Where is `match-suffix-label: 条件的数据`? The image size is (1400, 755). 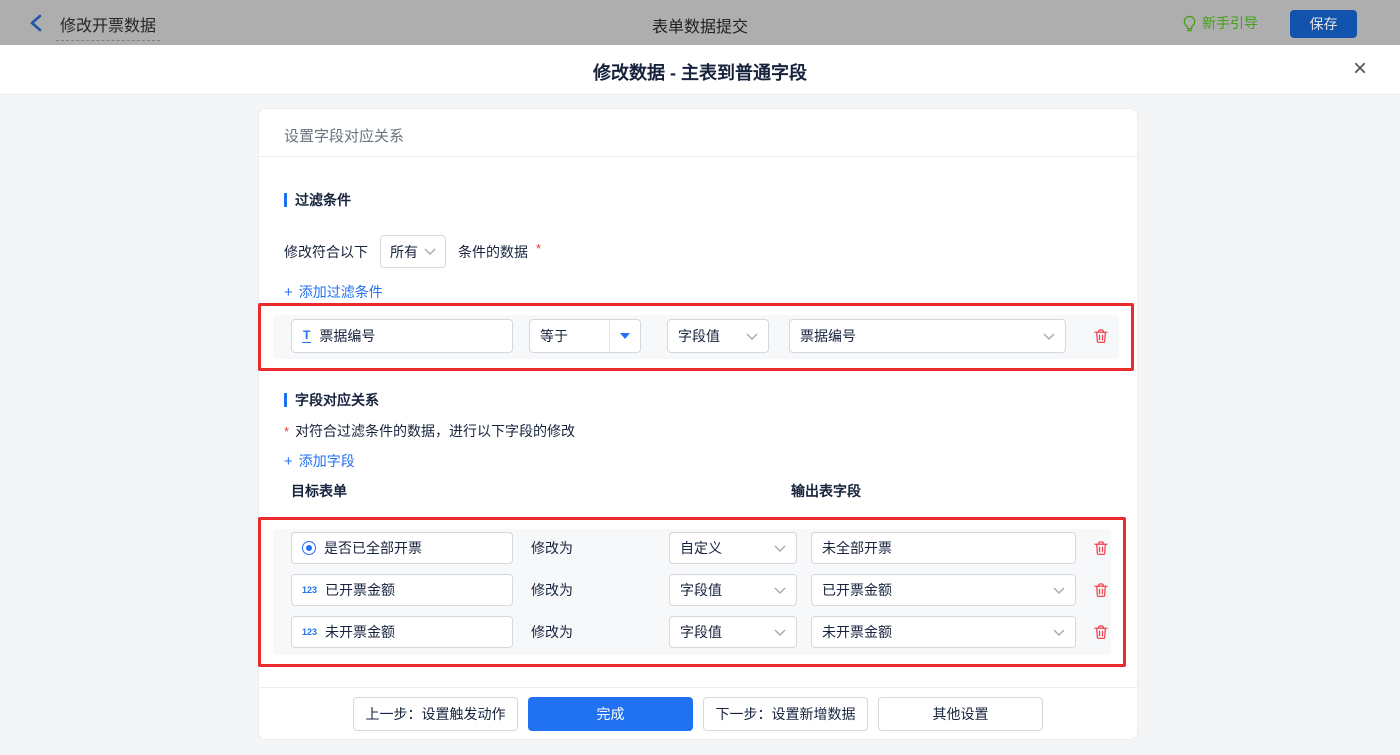 match-suffix-label: 条件的数据 is located at coordinates (493, 251).